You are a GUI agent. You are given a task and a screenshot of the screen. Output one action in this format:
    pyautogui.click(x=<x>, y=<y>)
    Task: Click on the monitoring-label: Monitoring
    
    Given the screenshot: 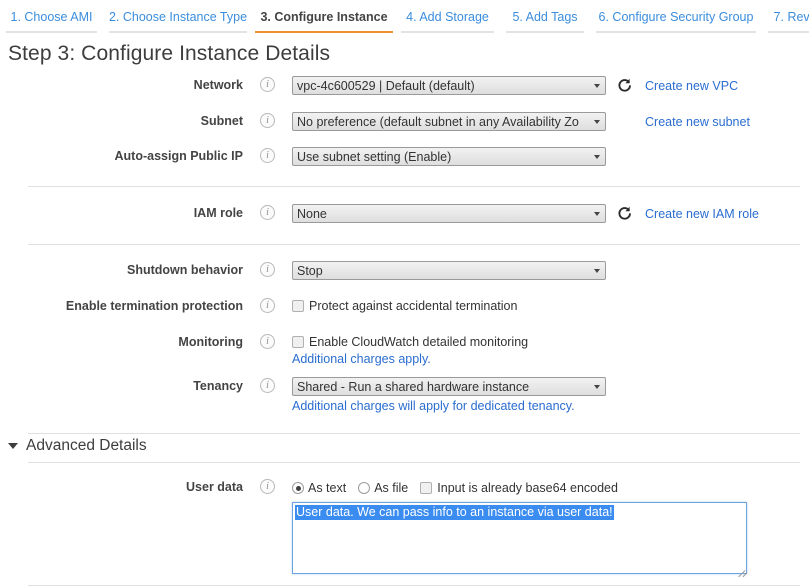 What is the action you would take?
    pyautogui.click(x=210, y=342)
    